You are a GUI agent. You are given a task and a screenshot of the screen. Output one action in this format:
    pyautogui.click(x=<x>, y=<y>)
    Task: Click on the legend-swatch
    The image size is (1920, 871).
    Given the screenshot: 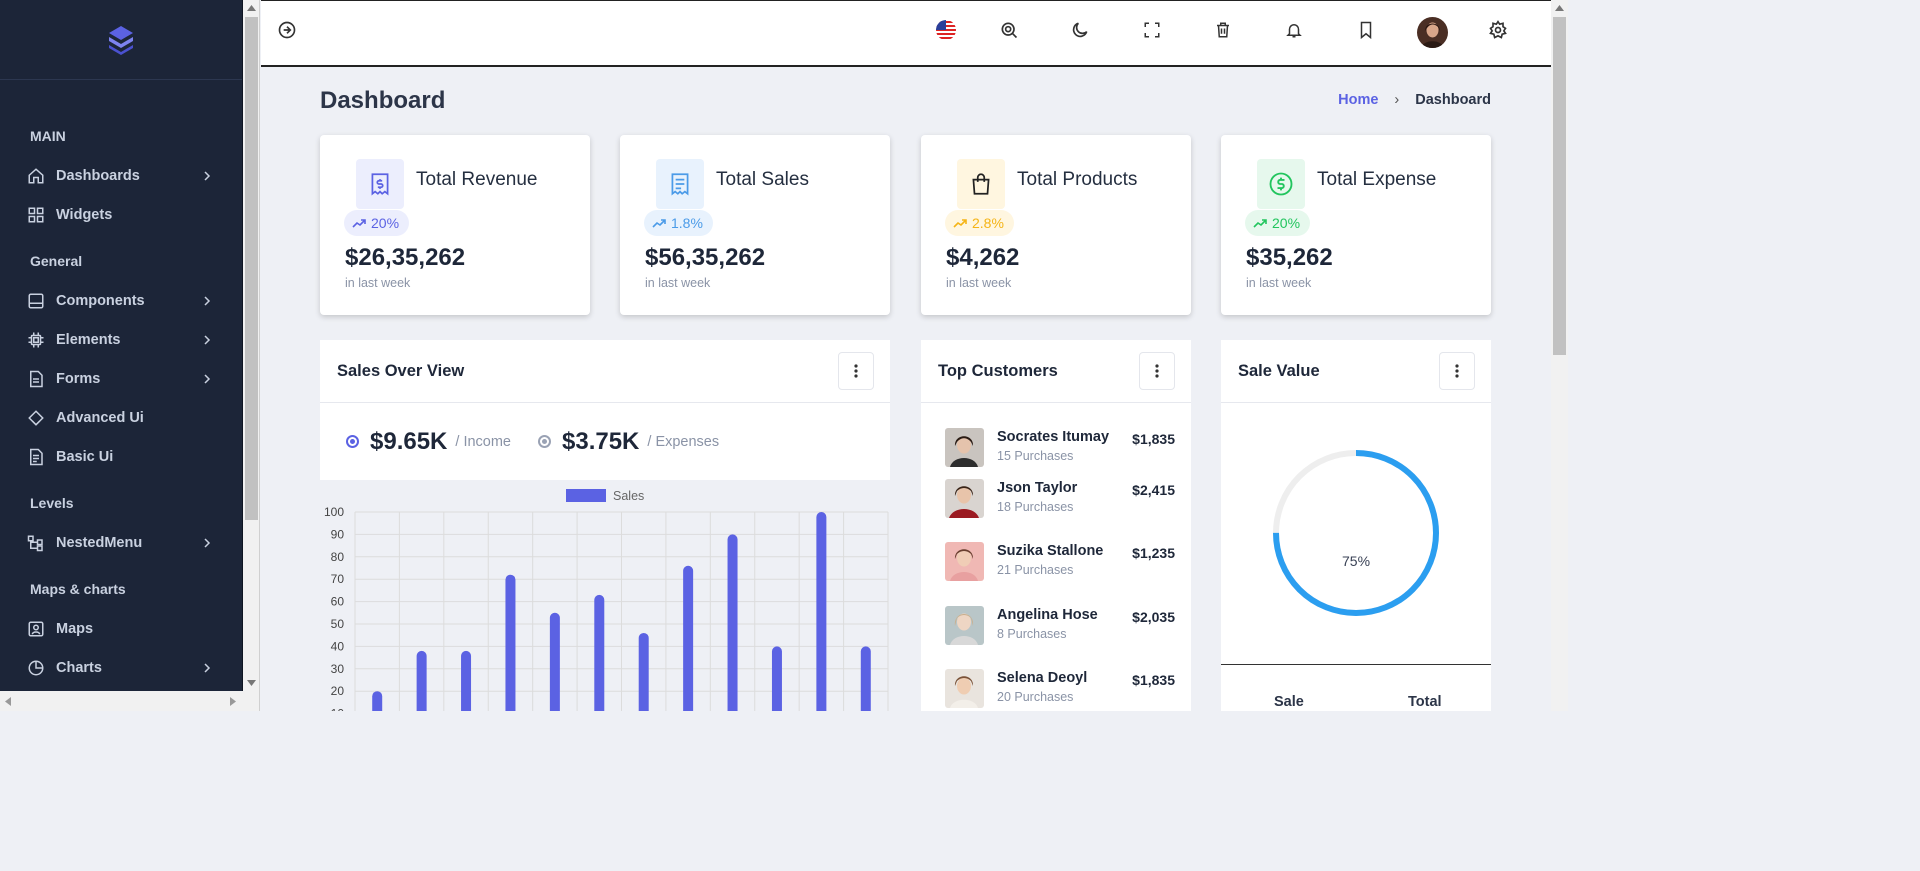 What is the action you would take?
    pyautogui.click(x=586, y=495)
    